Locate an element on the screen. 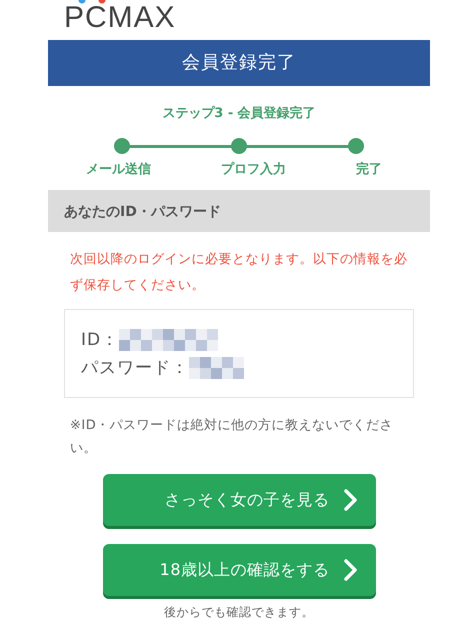 This screenshot has width=468, height=634. action-button: さっそく女の子を見る is located at coordinates (239, 500).